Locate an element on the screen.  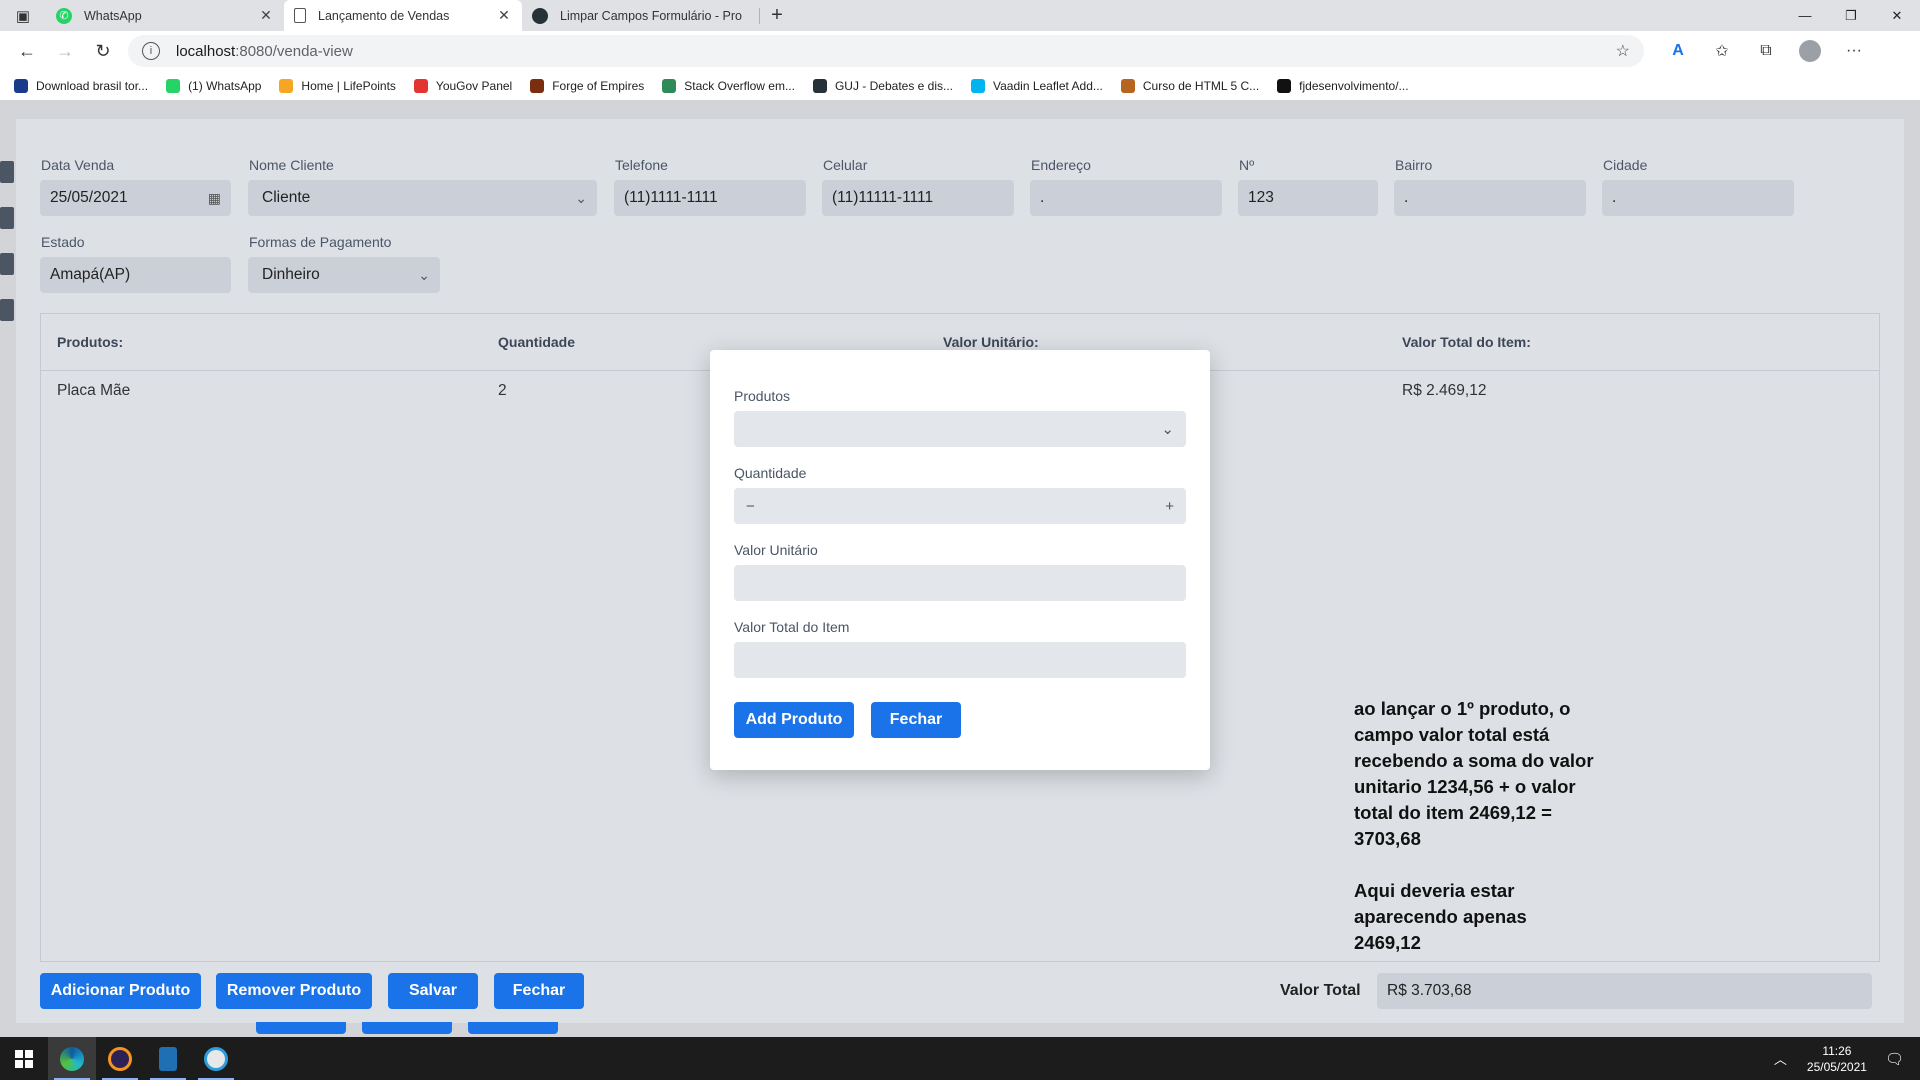
windows-start-icon is located at coordinates (24, 1058).